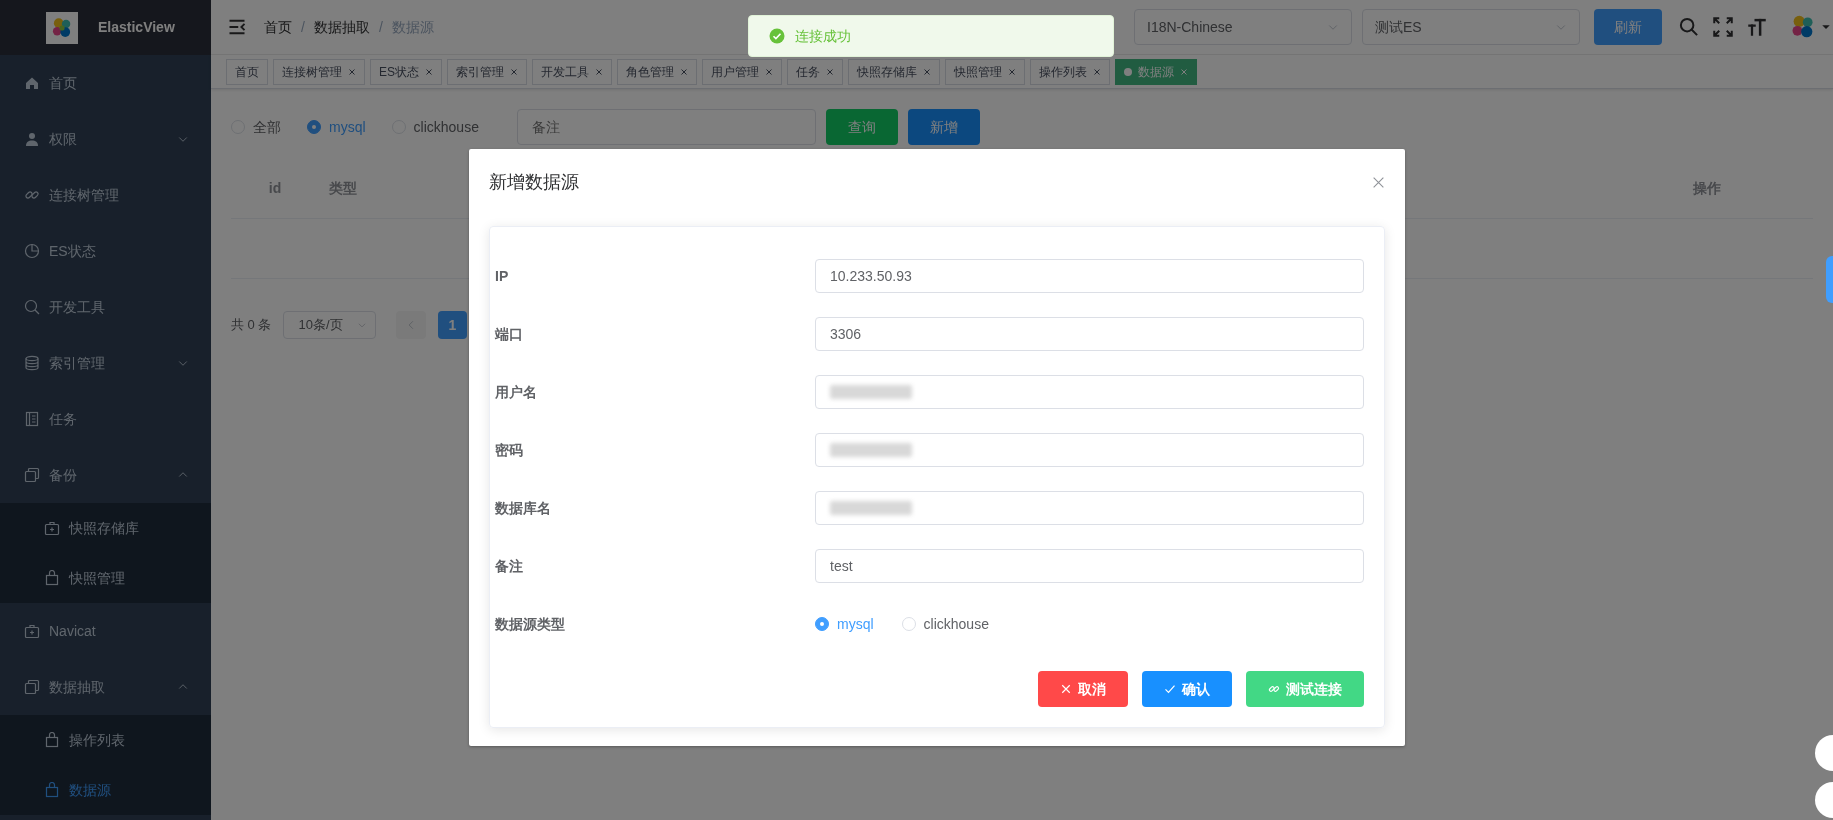  Describe the element at coordinates (666, 127) in the screenshot. I see `search-field: 备注` at that location.